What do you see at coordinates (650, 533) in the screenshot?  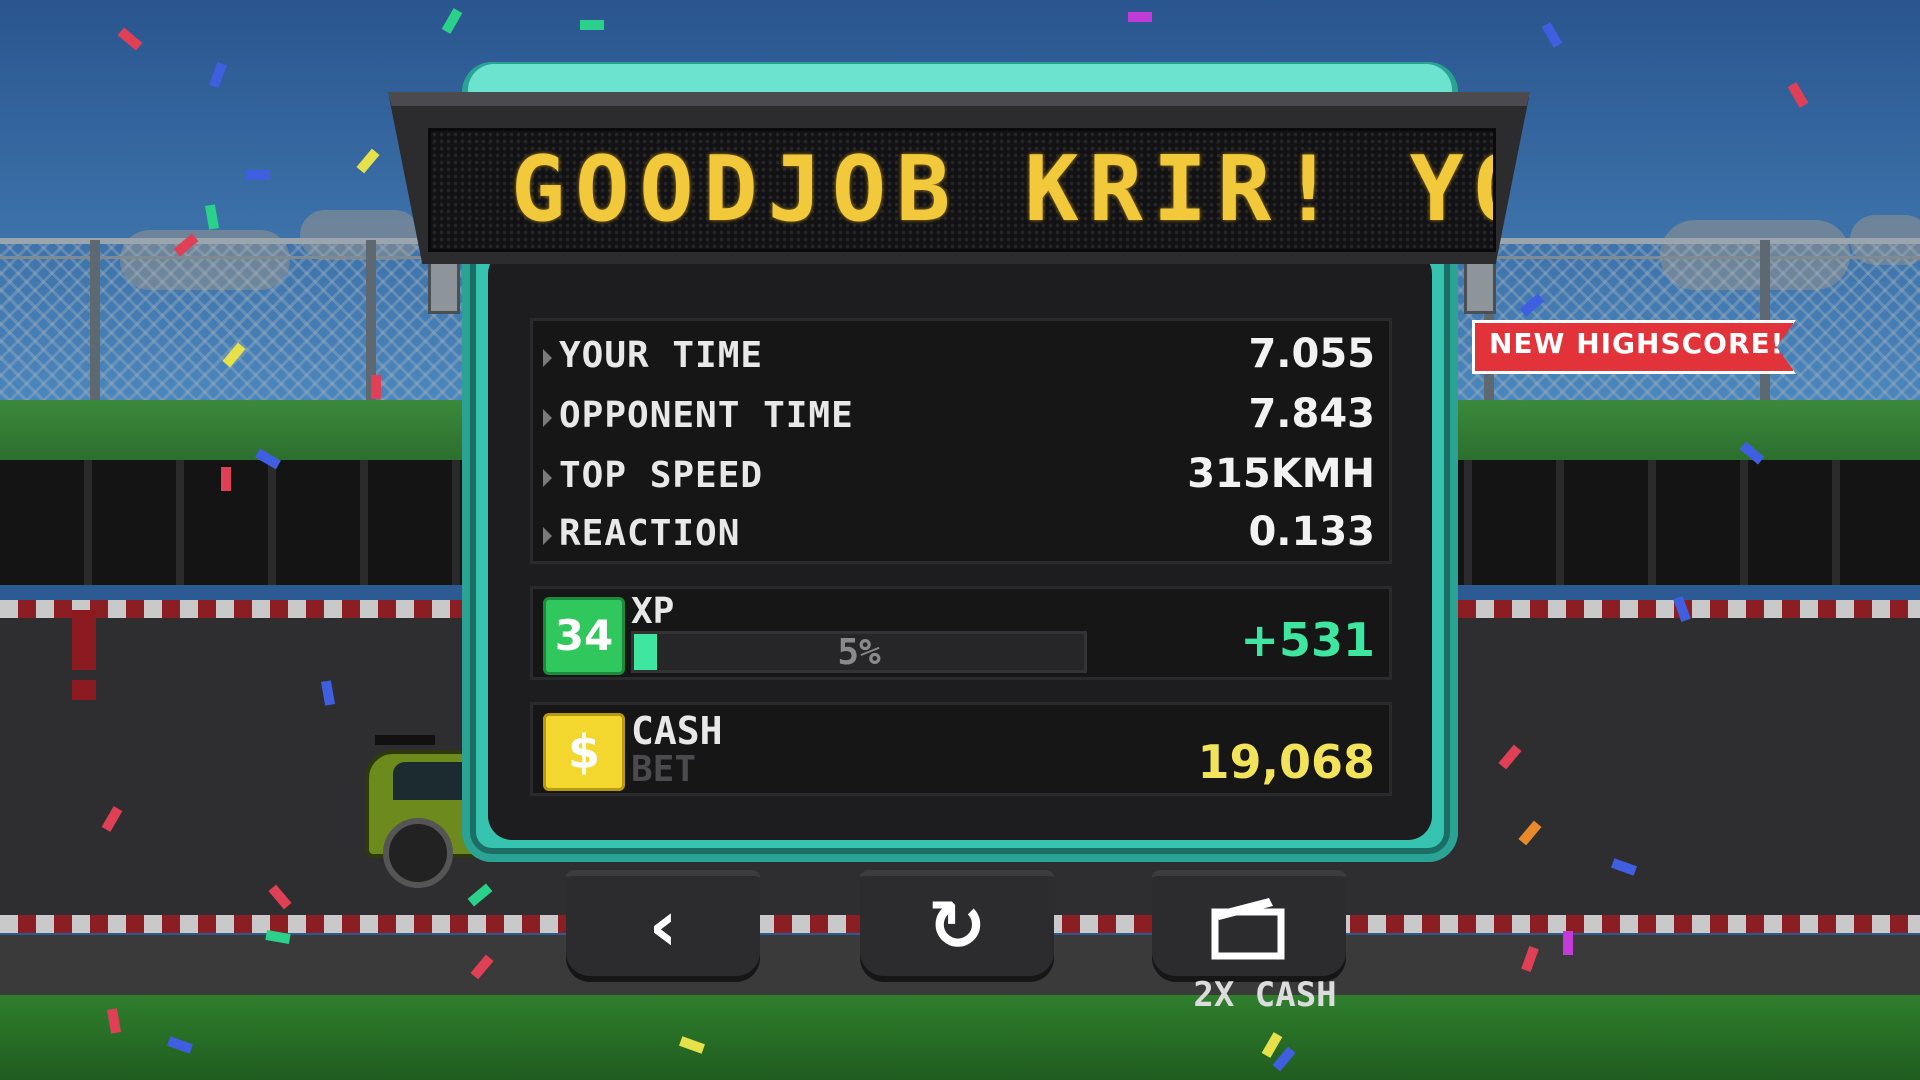 I see `stat-label: REACTION` at bounding box center [650, 533].